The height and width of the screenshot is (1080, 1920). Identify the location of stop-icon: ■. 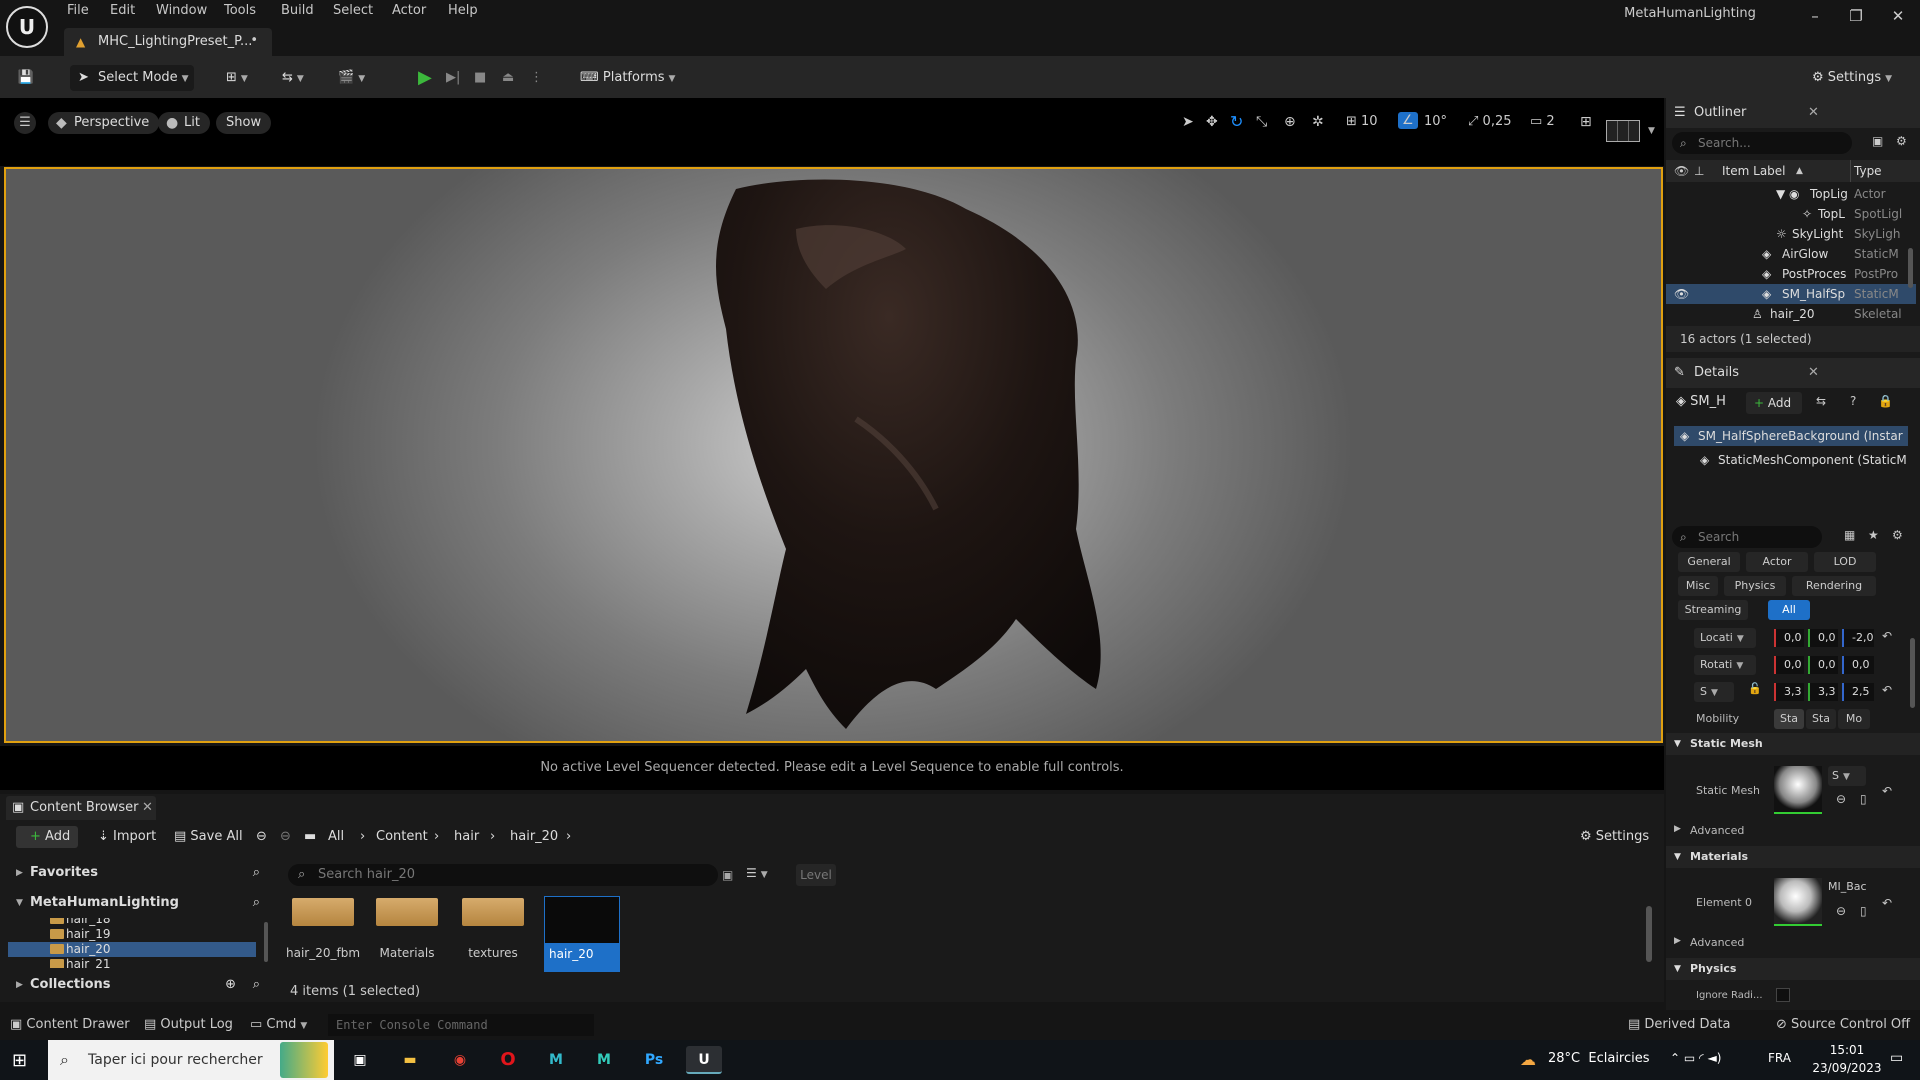
(485, 78).